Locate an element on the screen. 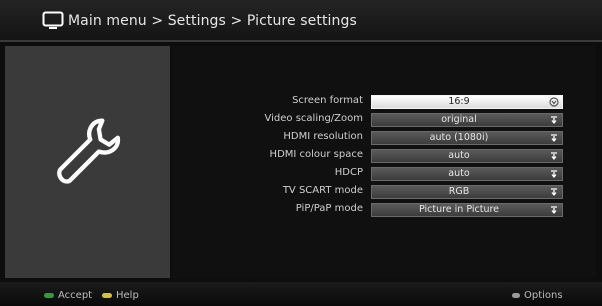  setting-value: original is located at coordinates (459, 119).